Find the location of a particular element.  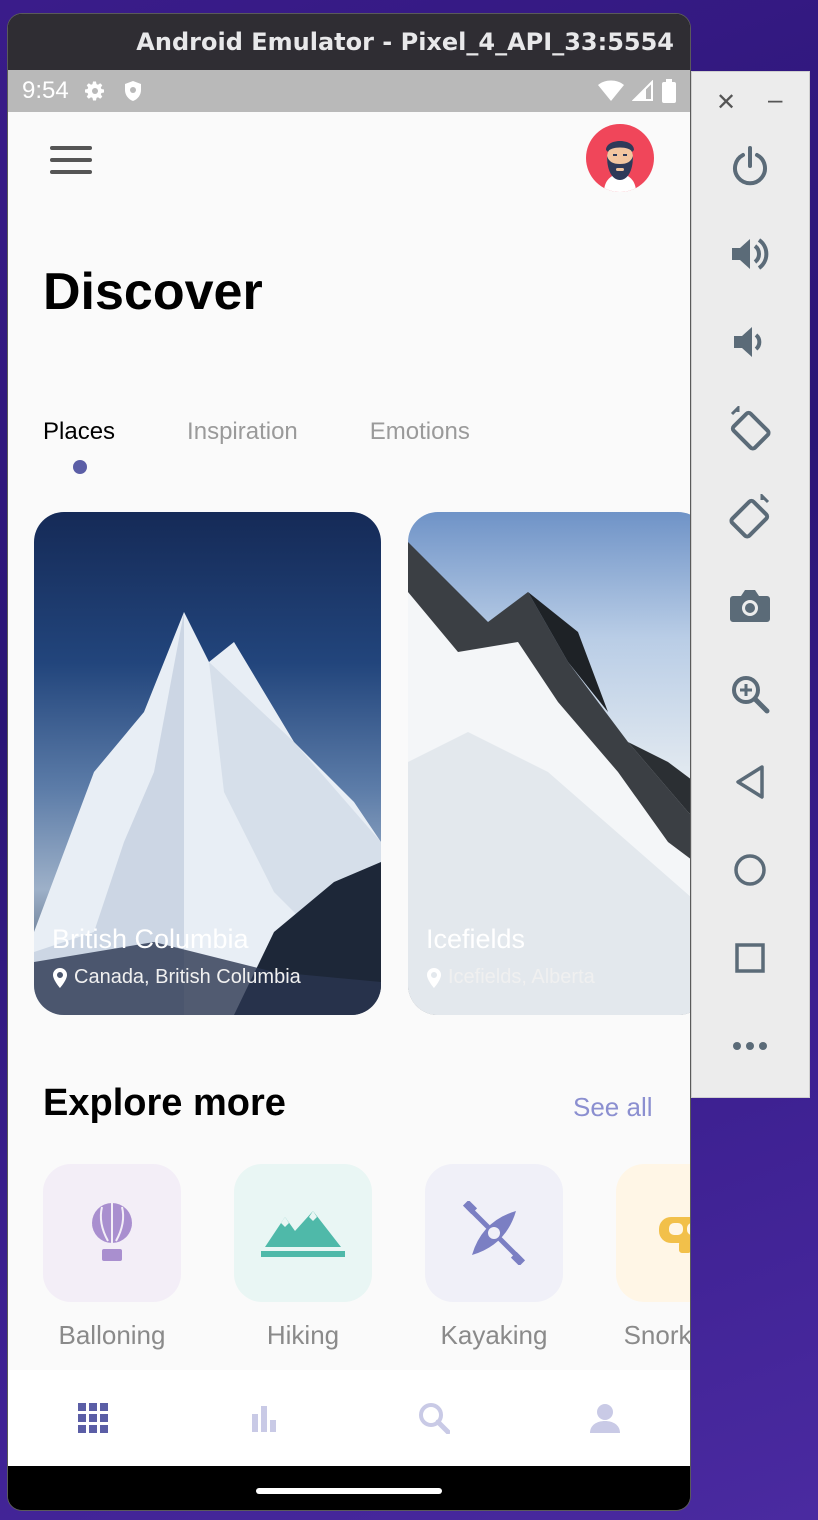

kayak-icon is located at coordinates (494, 1233).